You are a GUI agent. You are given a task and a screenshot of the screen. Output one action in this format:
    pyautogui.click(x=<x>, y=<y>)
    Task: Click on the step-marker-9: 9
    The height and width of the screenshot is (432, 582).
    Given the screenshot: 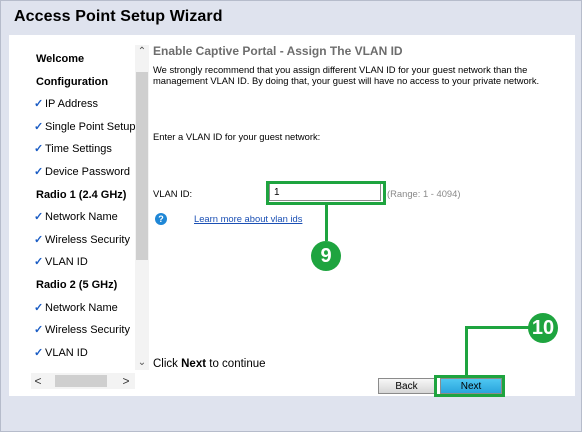 What is the action you would take?
    pyautogui.click(x=326, y=256)
    